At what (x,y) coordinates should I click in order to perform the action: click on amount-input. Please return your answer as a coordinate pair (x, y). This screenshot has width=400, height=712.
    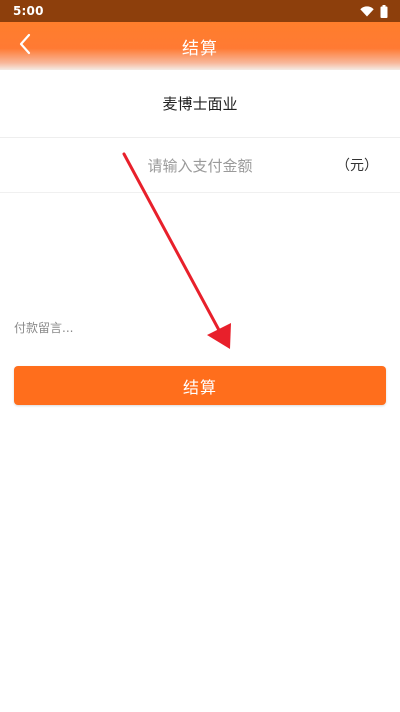
    Looking at the image, I should click on (200, 166).